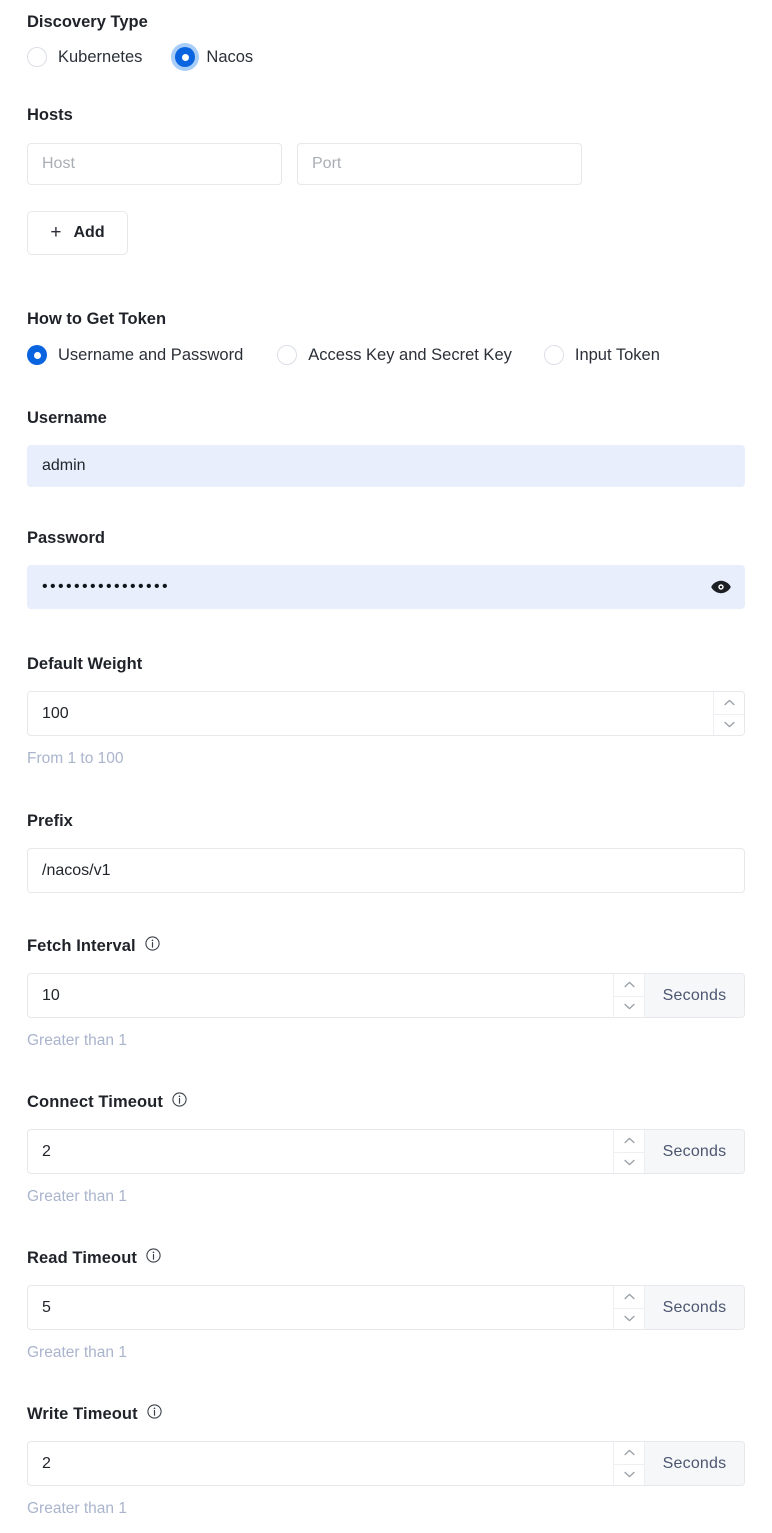 This screenshot has height=1533, width=772. Describe the element at coordinates (694, 1307) in the screenshot. I see `read-timeout-unit: Seconds` at that location.